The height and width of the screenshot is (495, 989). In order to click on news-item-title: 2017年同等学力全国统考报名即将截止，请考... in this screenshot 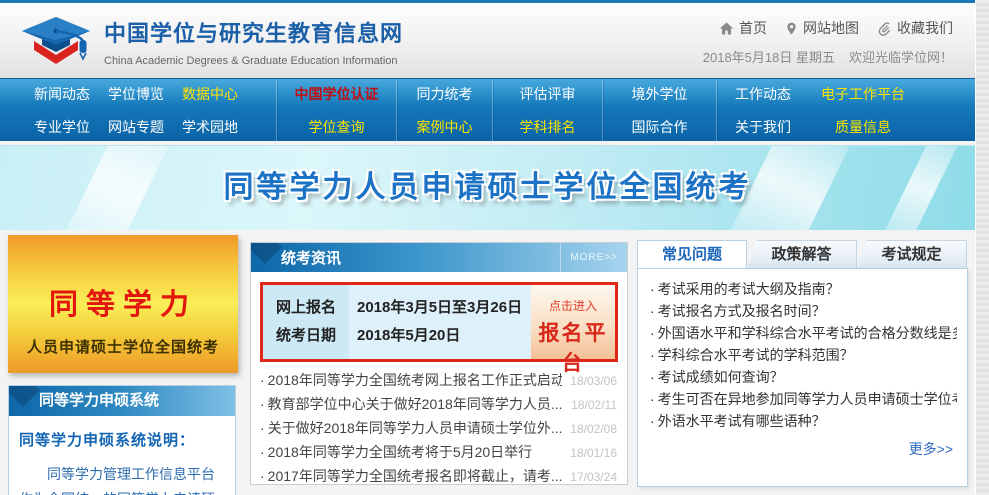, I will do `click(411, 476)`.